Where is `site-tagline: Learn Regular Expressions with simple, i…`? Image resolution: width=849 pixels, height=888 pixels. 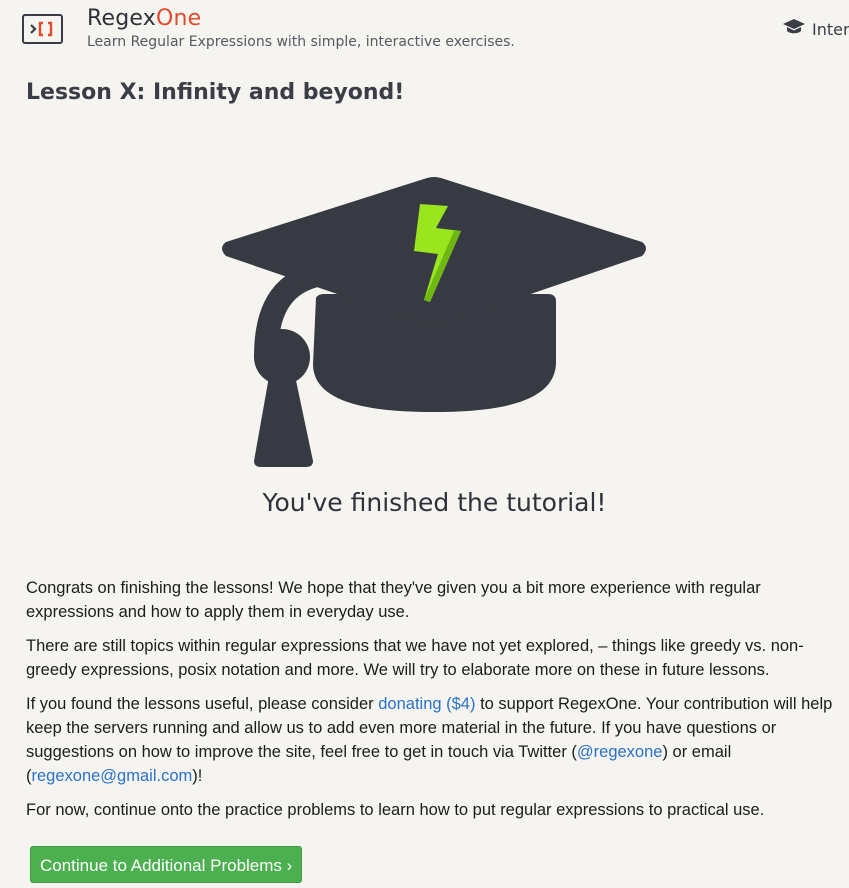
site-tagline: Learn Regular Expressions with simple, i… is located at coordinates (301, 42).